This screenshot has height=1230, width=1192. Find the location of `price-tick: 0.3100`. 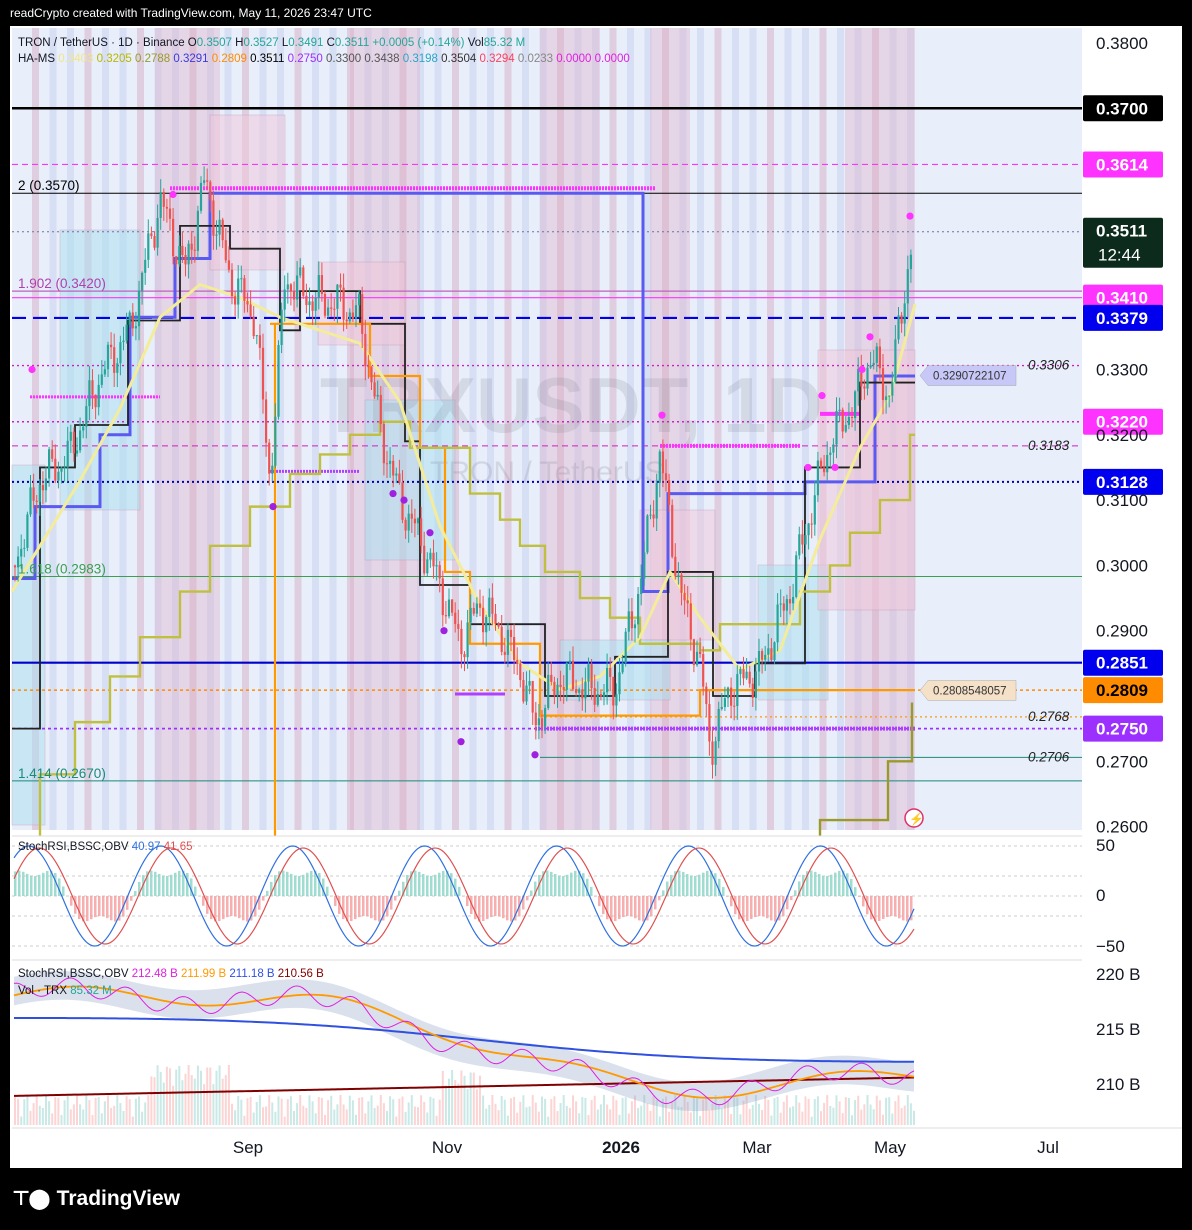

price-tick: 0.3100 is located at coordinates (1122, 500).